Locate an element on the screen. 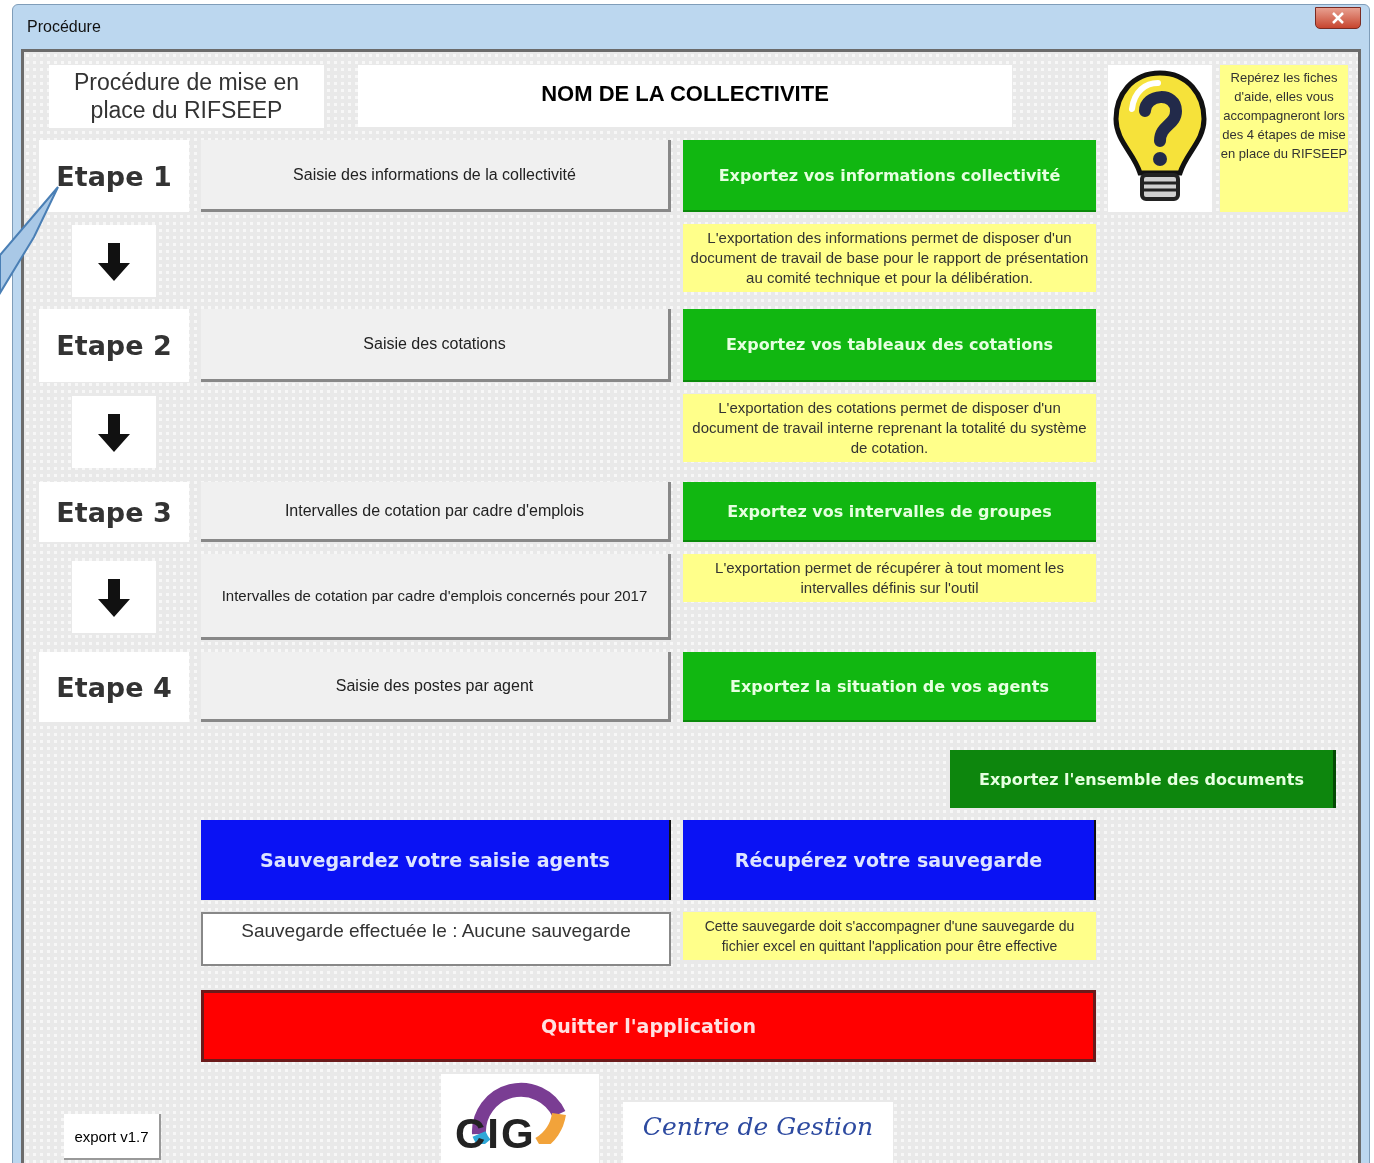 The height and width of the screenshot is (1163, 1374). help-bulb-icon is located at coordinates (1160, 138).